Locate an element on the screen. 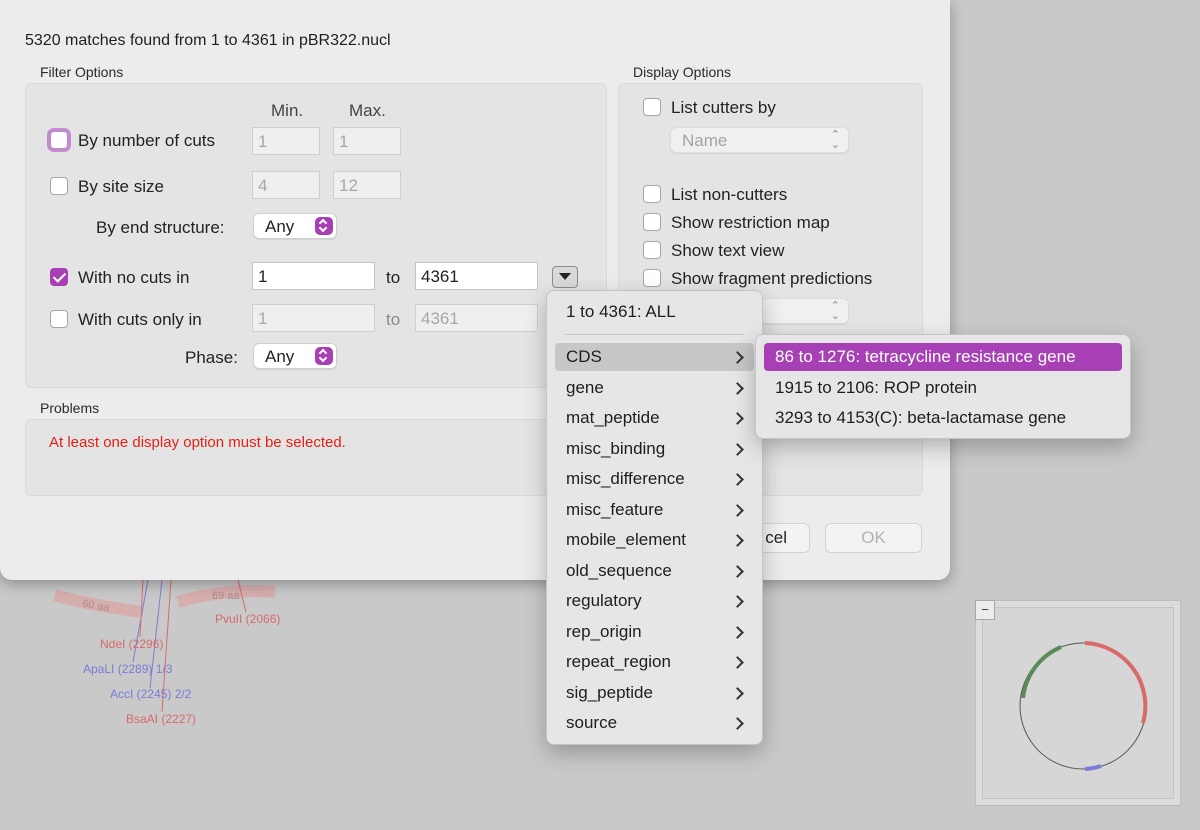 This screenshot has width=1200, height=830. display-options-title: Display Options is located at coordinates (682, 72).